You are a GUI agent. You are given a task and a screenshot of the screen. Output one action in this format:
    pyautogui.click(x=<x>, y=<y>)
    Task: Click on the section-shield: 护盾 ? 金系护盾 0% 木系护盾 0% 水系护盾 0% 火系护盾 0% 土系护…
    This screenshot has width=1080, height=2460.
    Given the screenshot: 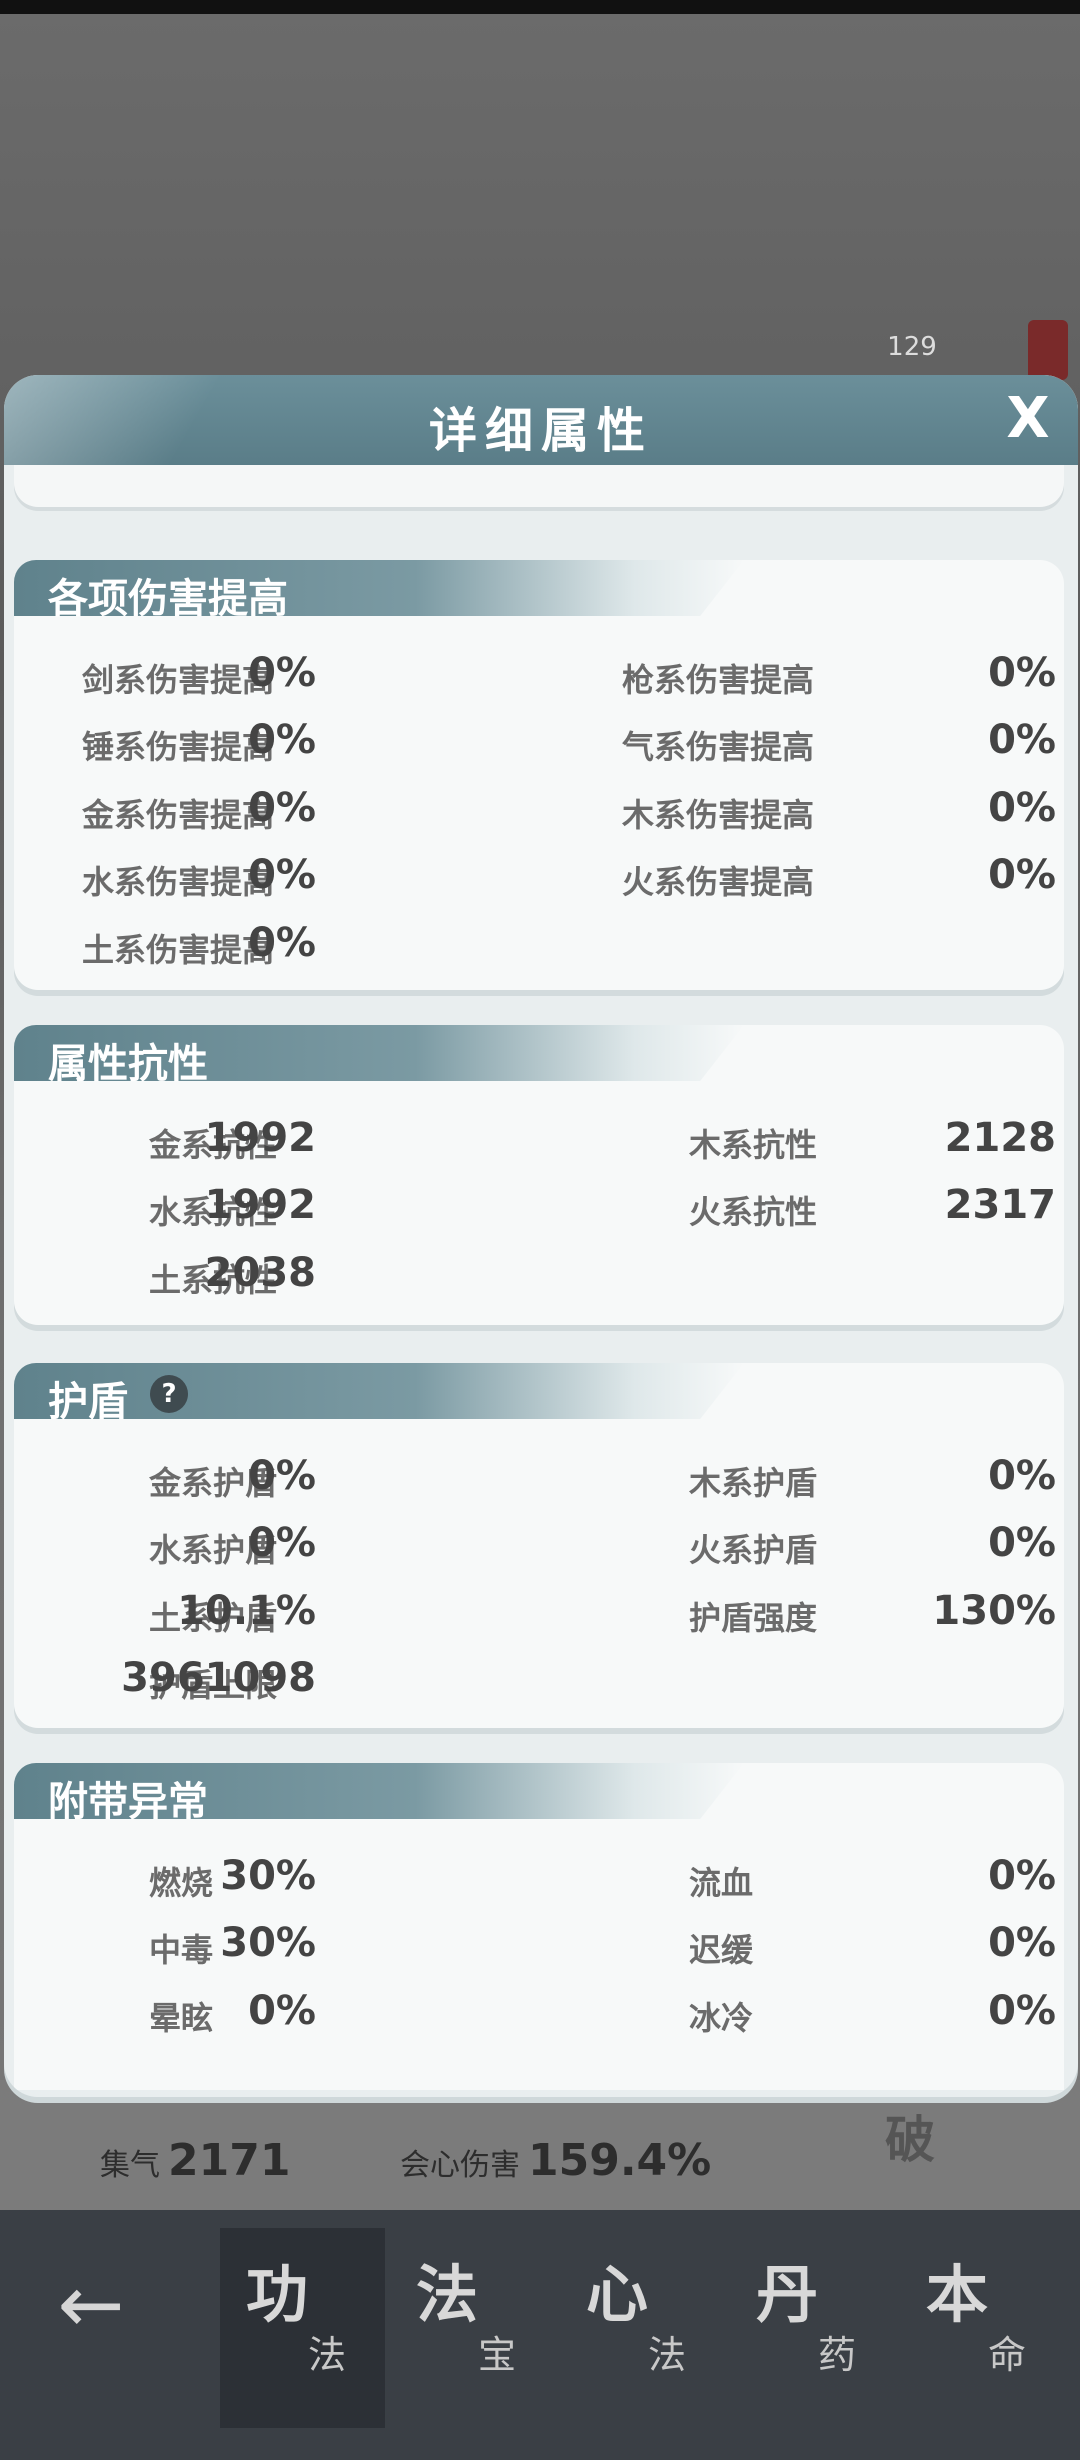 What is the action you would take?
    pyautogui.click(x=539, y=1545)
    